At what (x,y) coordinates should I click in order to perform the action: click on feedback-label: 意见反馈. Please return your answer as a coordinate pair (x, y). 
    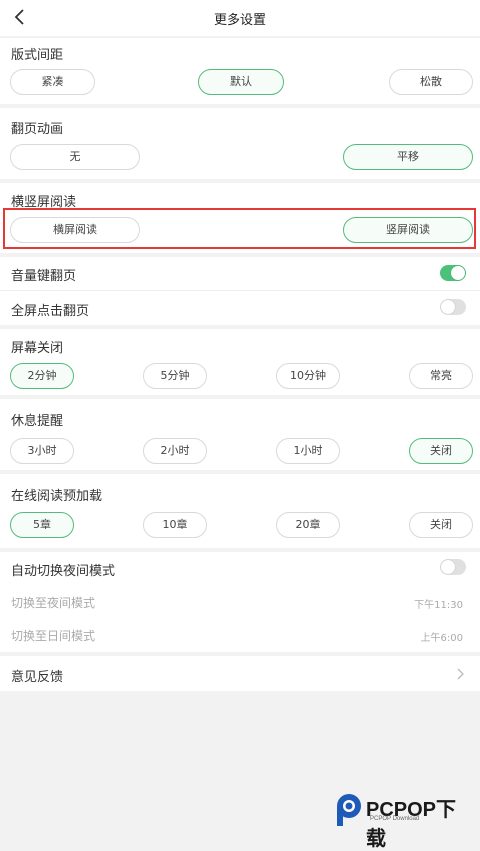
    Looking at the image, I should click on (37, 677).